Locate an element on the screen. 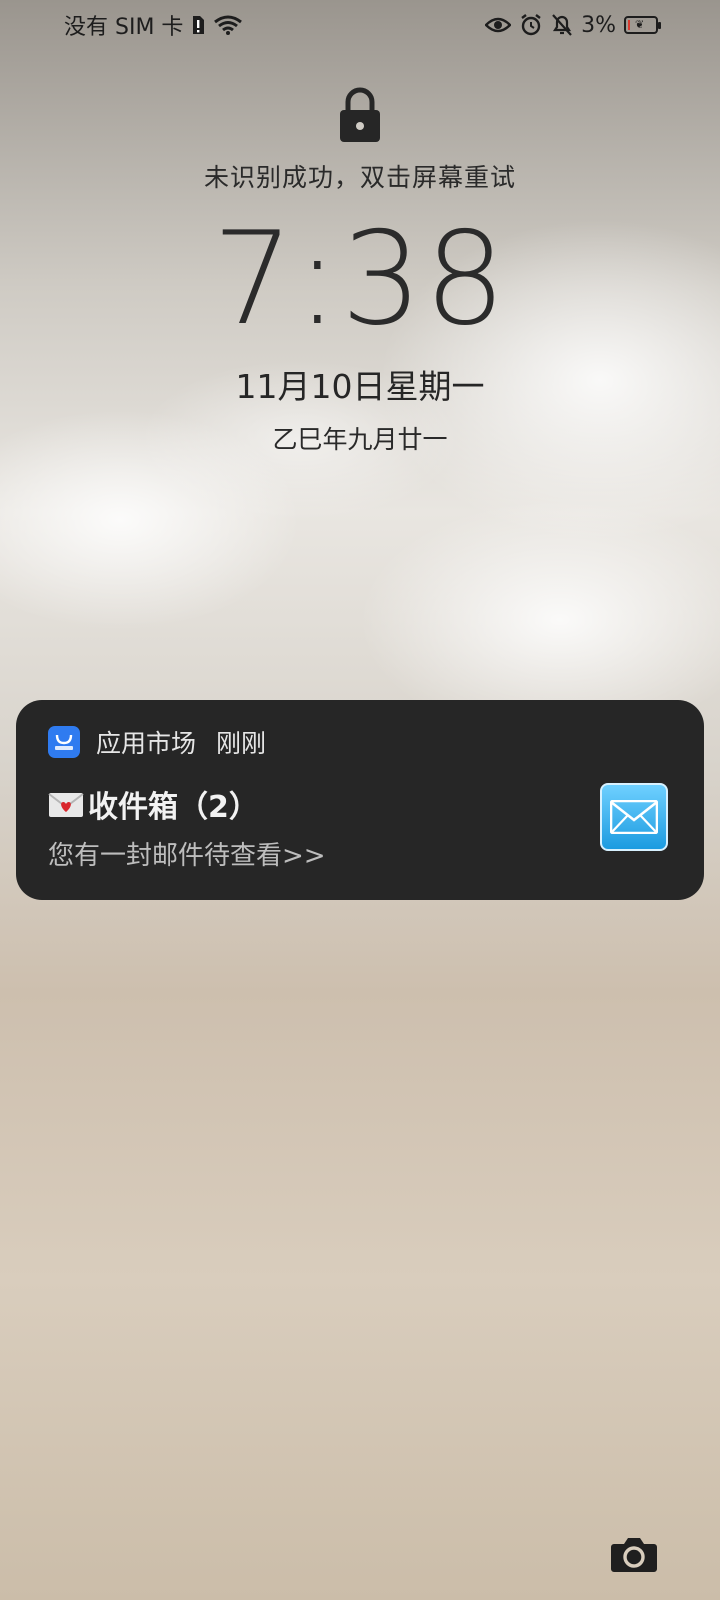 The height and width of the screenshot is (1600, 720). status-right: 3% ❦ is located at coordinates (573, 25).